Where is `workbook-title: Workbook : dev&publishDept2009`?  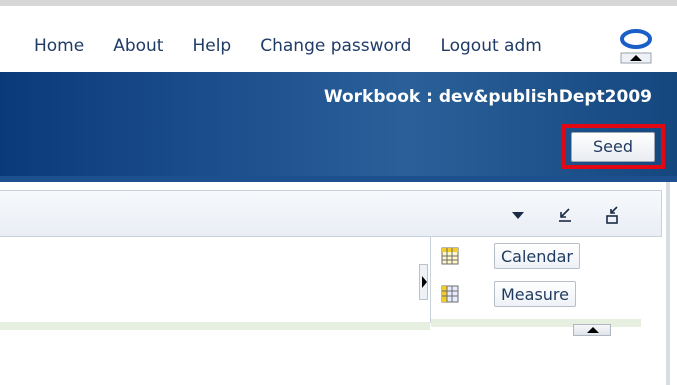 workbook-title: Workbook : dev&publishDept2009 is located at coordinates (487, 97).